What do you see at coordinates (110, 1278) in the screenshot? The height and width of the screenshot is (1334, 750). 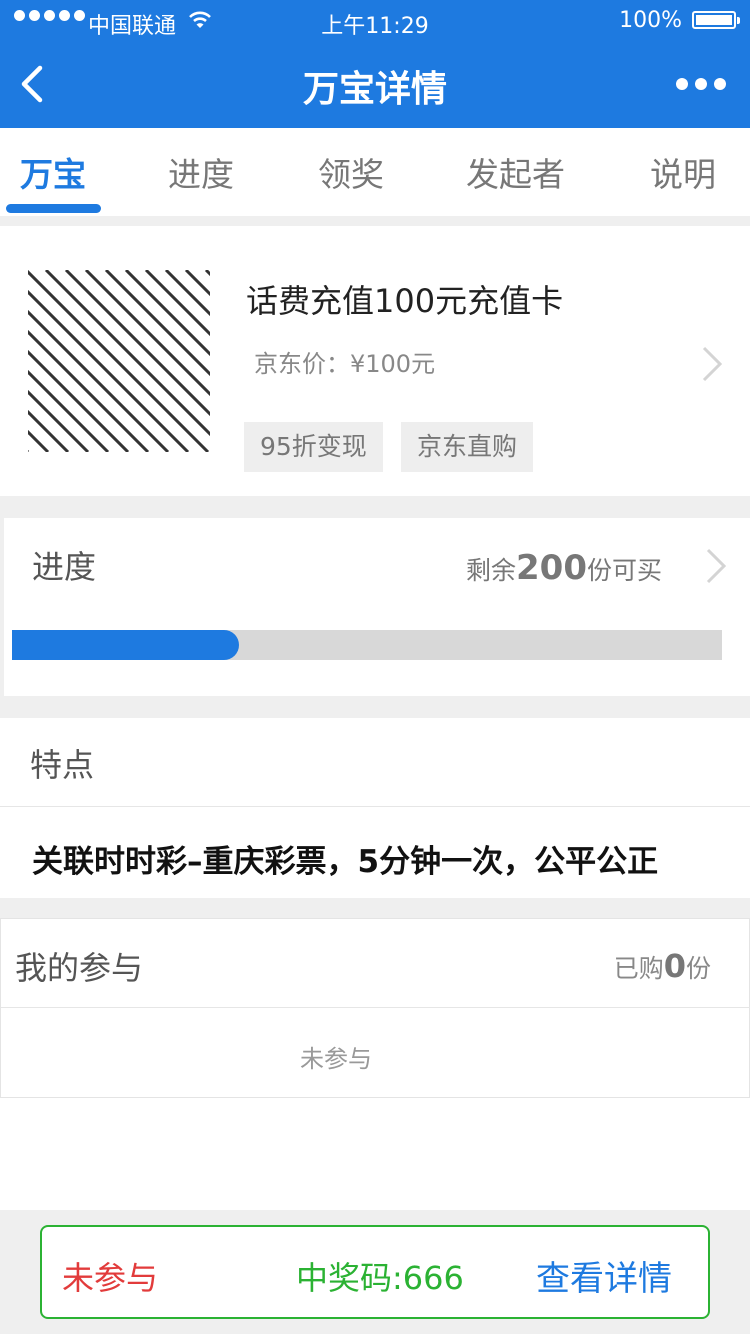 I see `participation-status: 未参与` at bounding box center [110, 1278].